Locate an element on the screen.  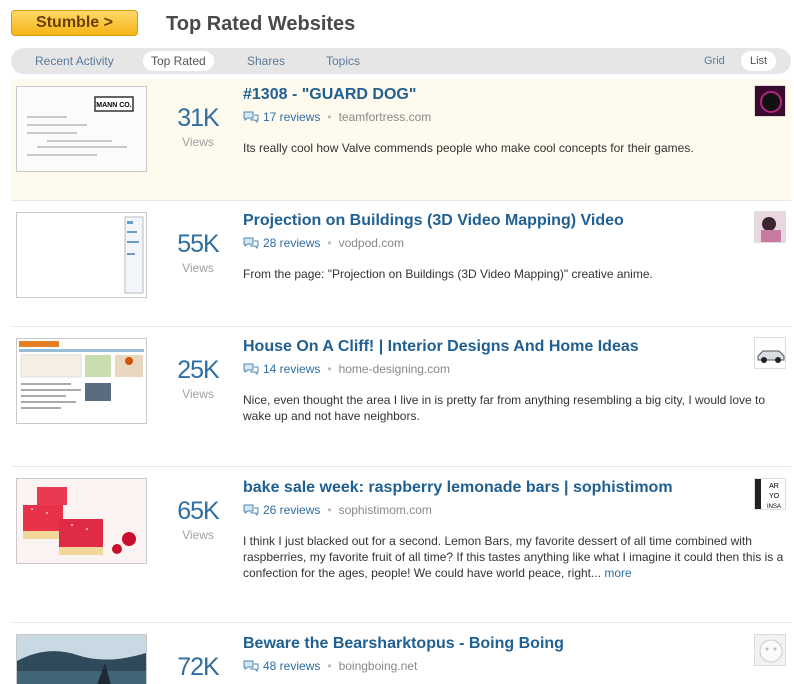
item-domain: boingboing.net is located at coordinates (378, 666).